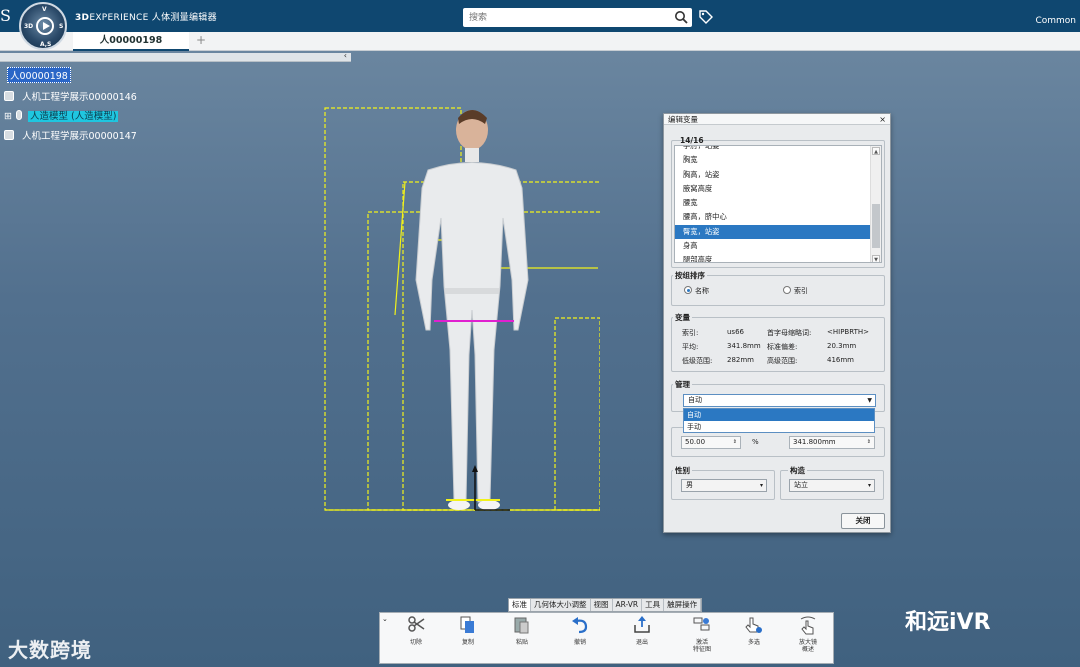 This screenshot has width=1080, height=667. Describe the element at coordinates (73, 116) in the screenshot. I see `tree-item-label: 人造模型 (人造模型)` at that location.